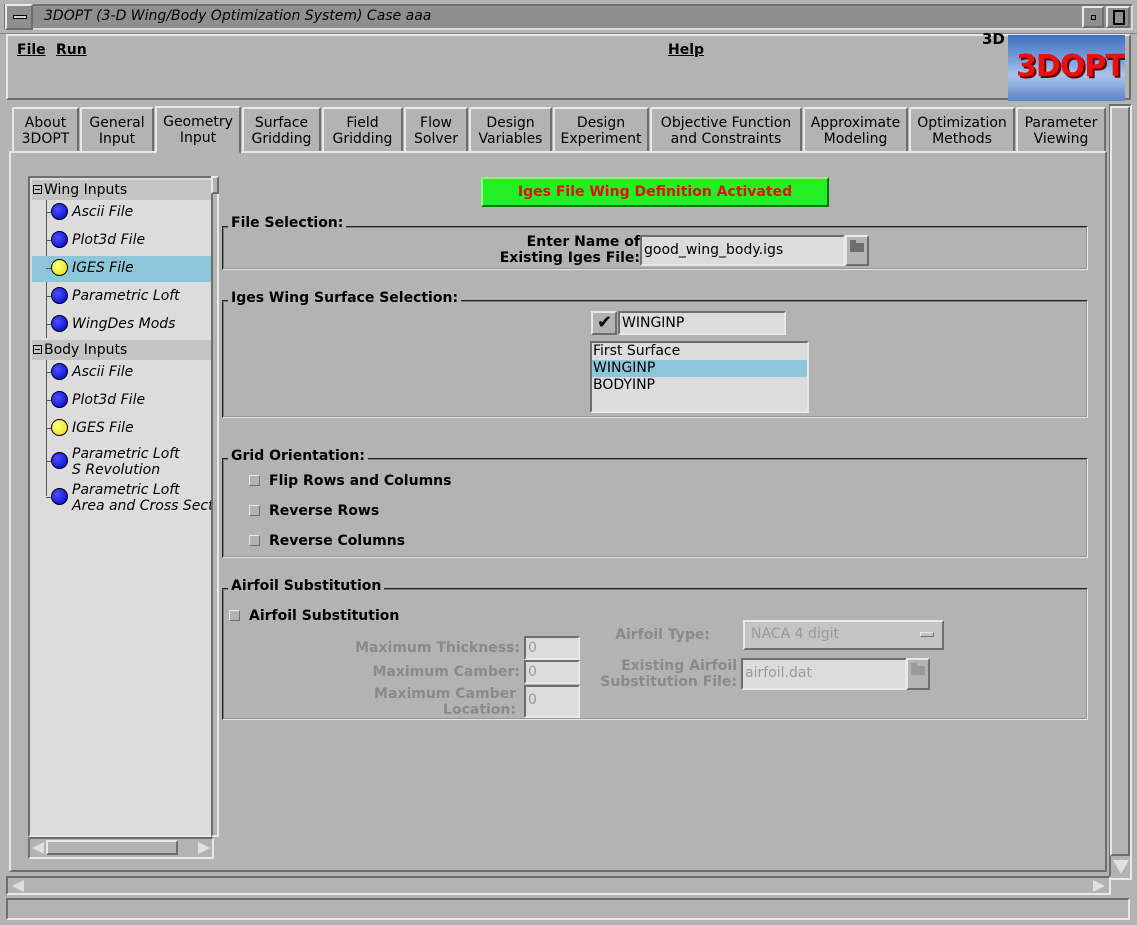 This screenshot has height=925, width=1137. I want to click on menu-run: Run, so click(71, 50).